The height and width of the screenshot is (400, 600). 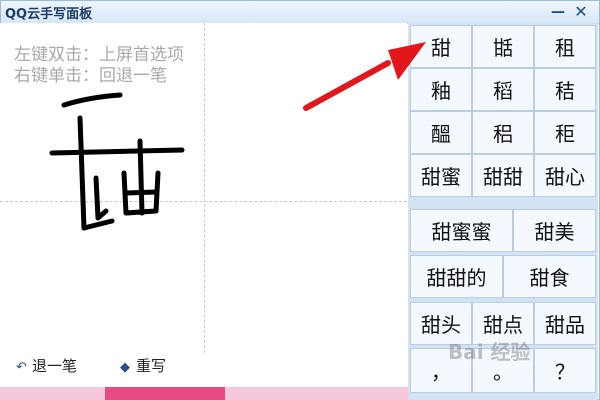 What do you see at coordinates (456, 276) in the screenshot?
I see `candidate-15: 甜甜的` at bounding box center [456, 276].